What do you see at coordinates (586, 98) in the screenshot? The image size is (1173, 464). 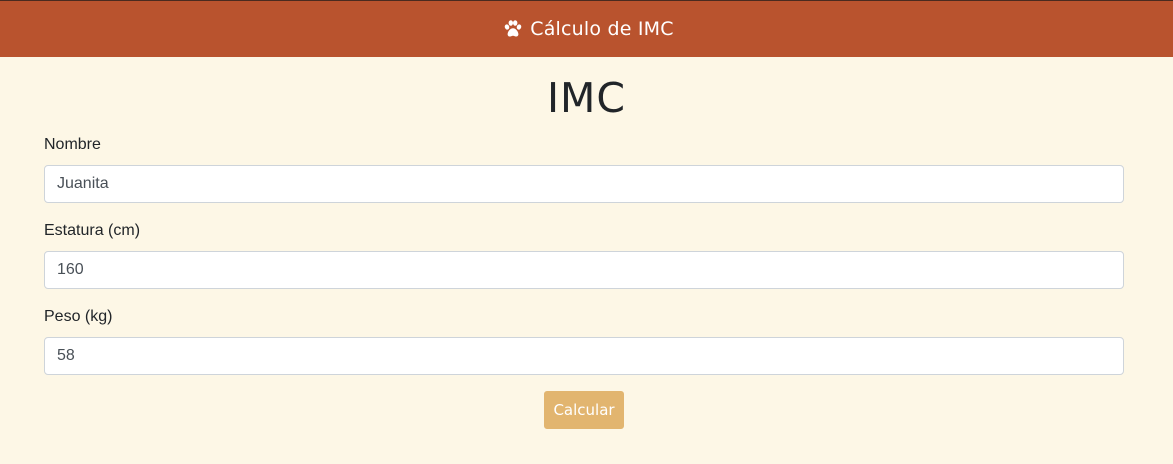 I see `page-title: IMC` at bounding box center [586, 98].